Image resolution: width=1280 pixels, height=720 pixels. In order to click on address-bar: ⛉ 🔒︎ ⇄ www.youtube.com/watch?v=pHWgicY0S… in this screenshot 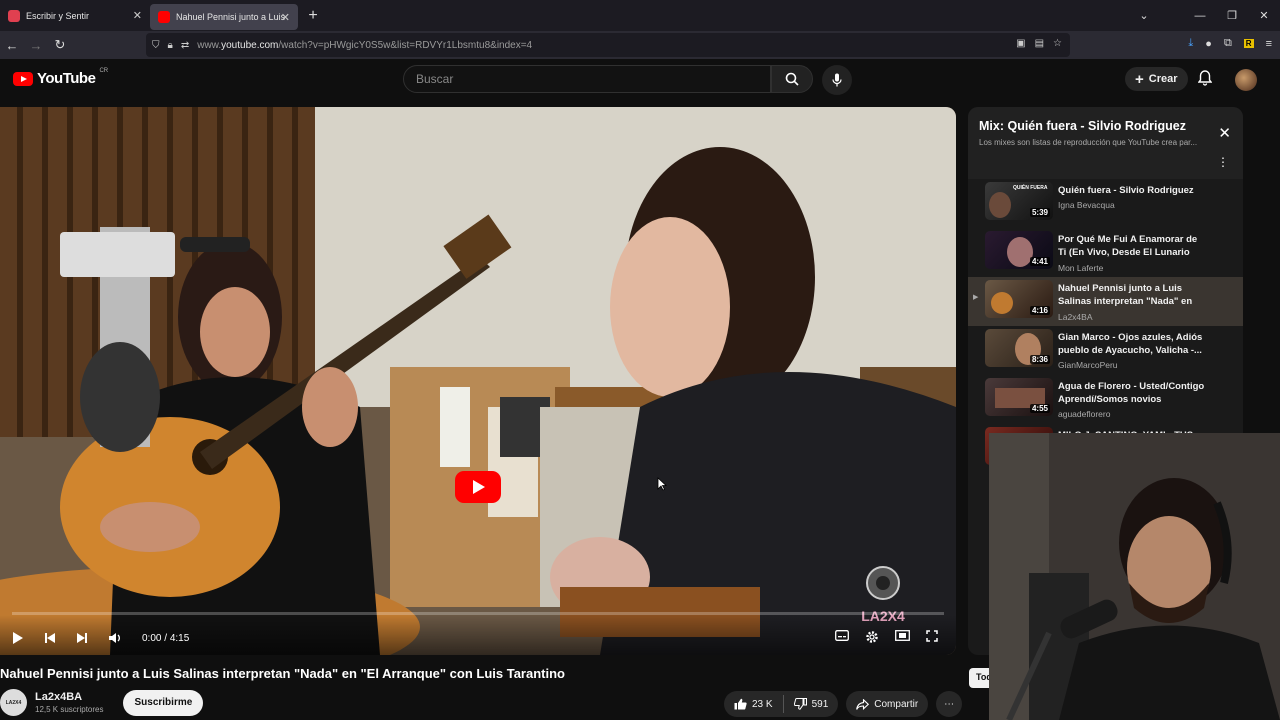, I will do `click(608, 45)`.